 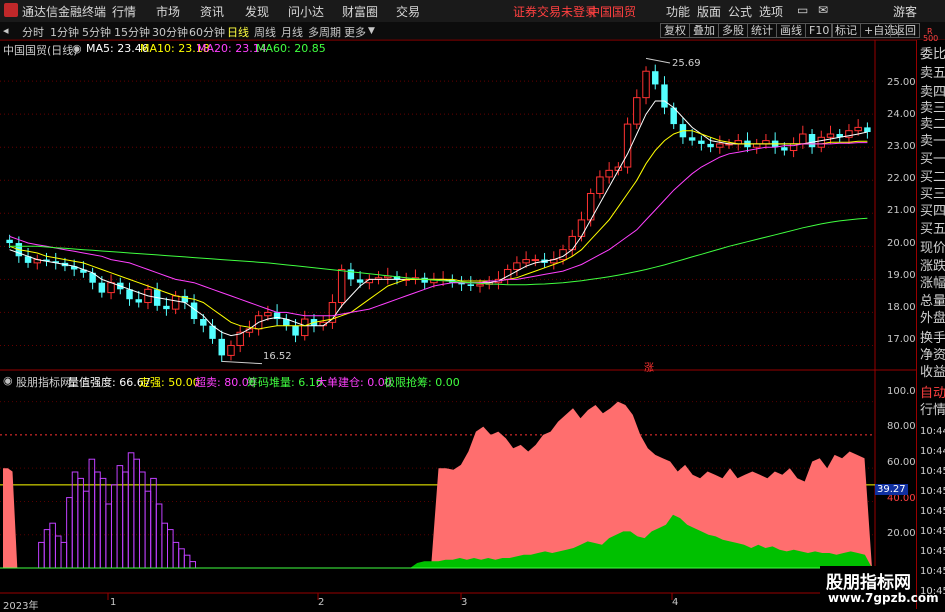 I want to click on ma-line-ma60, so click(x=438, y=251).